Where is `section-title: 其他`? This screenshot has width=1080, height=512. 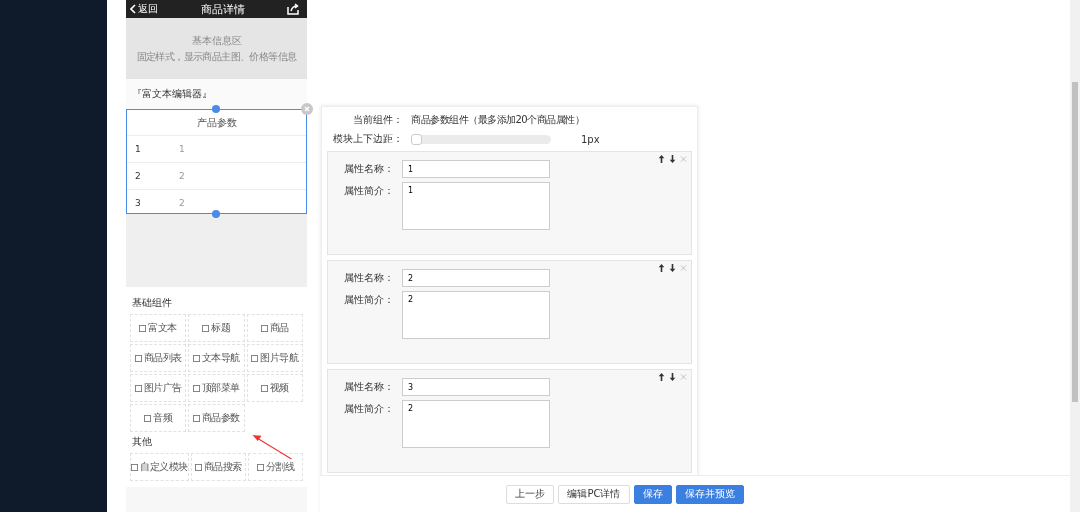 section-title: 其他 is located at coordinates (142, 442).